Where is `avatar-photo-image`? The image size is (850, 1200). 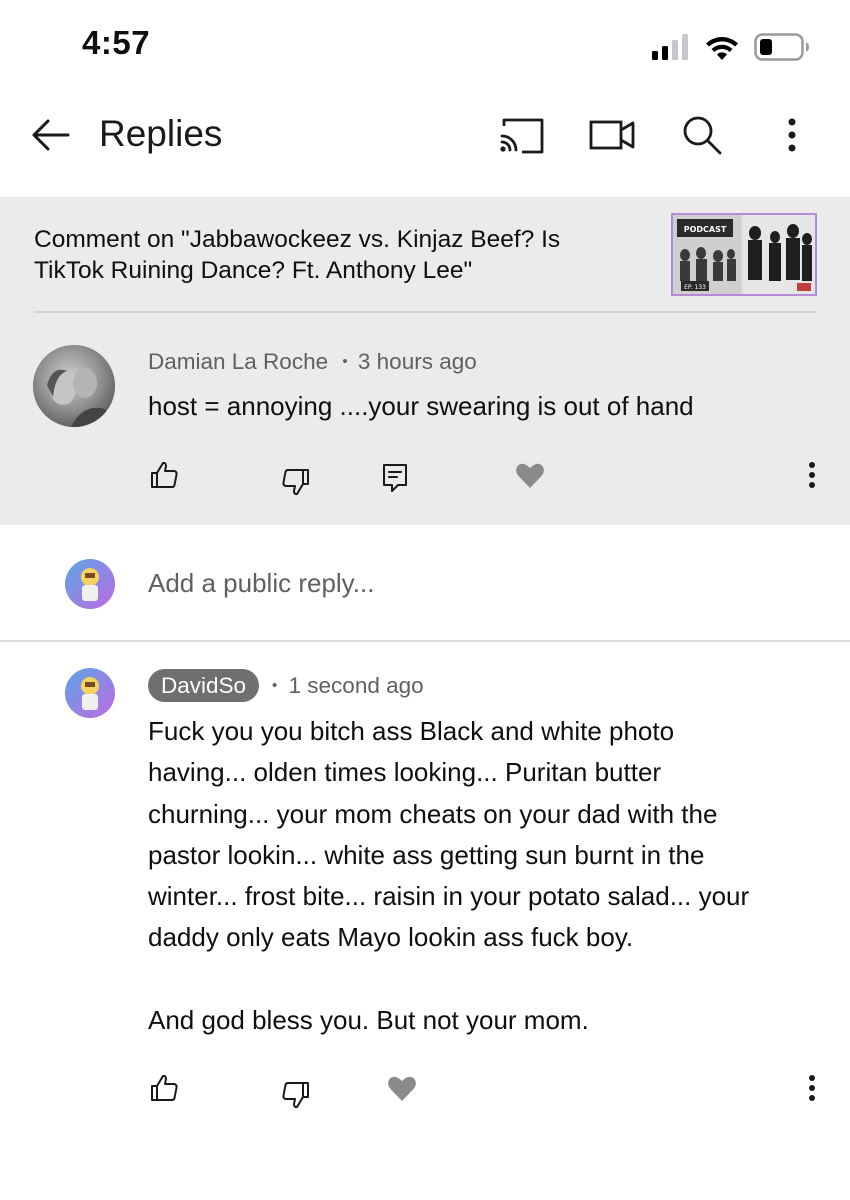 avatar-photo-image is located at coordinates (74, 386).